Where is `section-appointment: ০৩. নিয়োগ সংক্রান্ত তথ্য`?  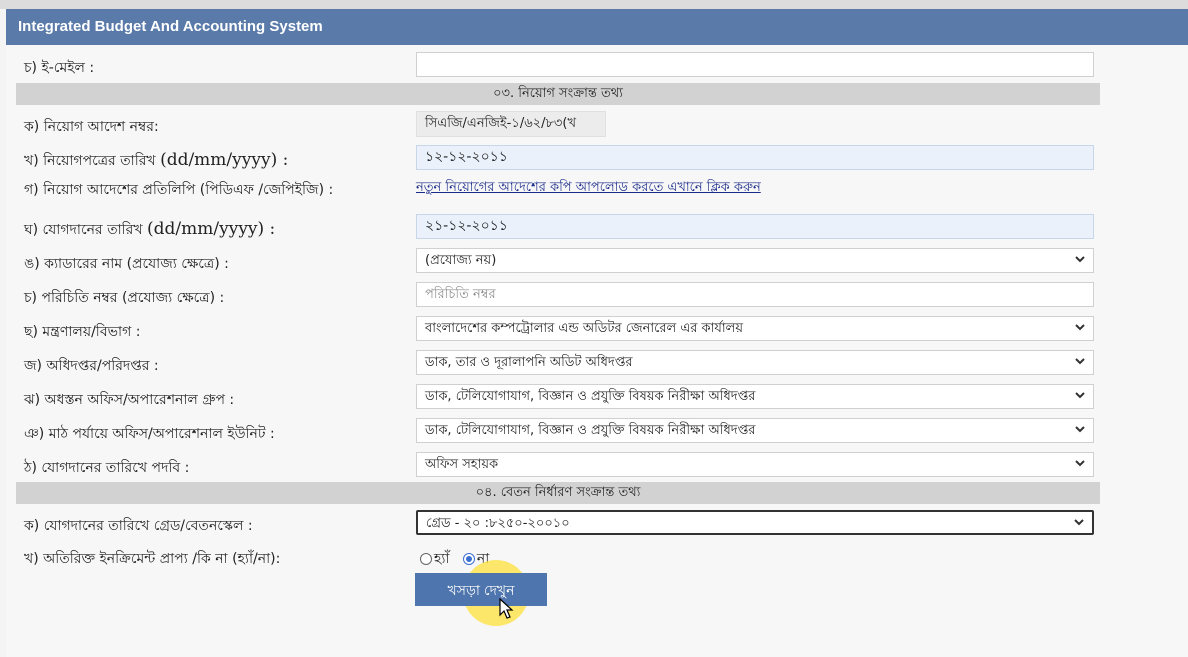 section-appointment: ০৩. নিয়োগ সংক্রান্ত তথ্য is located at coordinates (558, 94).